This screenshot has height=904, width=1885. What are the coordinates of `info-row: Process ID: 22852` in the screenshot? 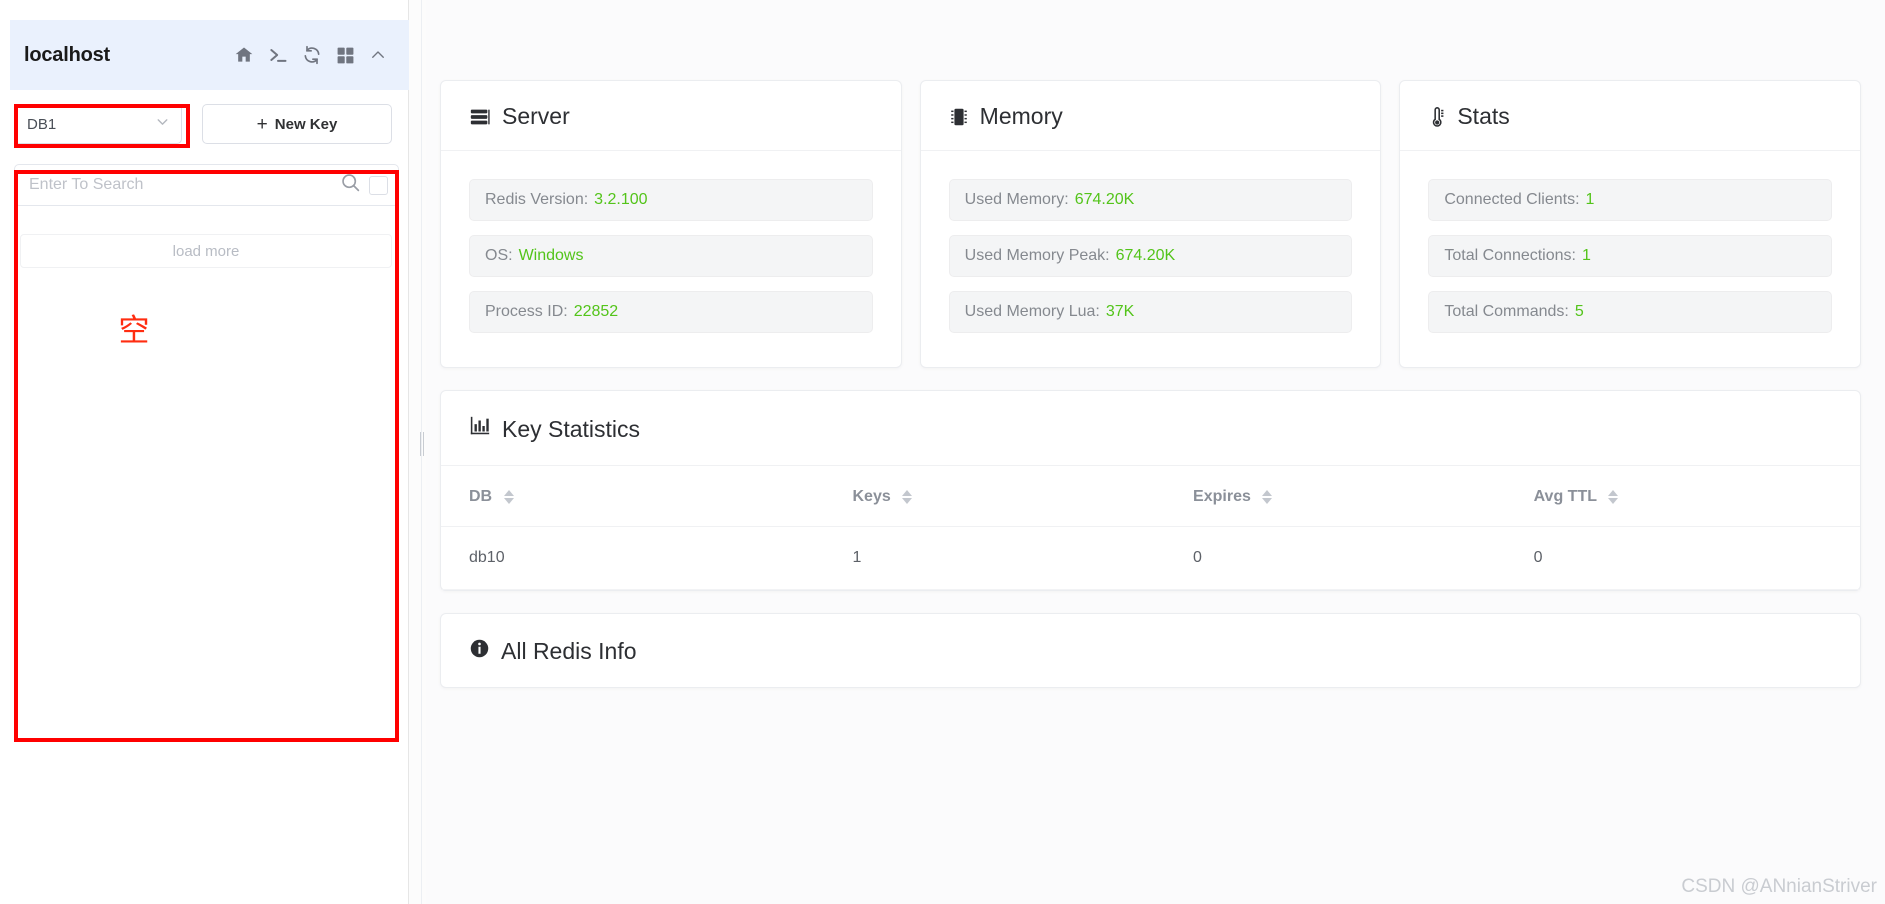 It's located at (671, 312).